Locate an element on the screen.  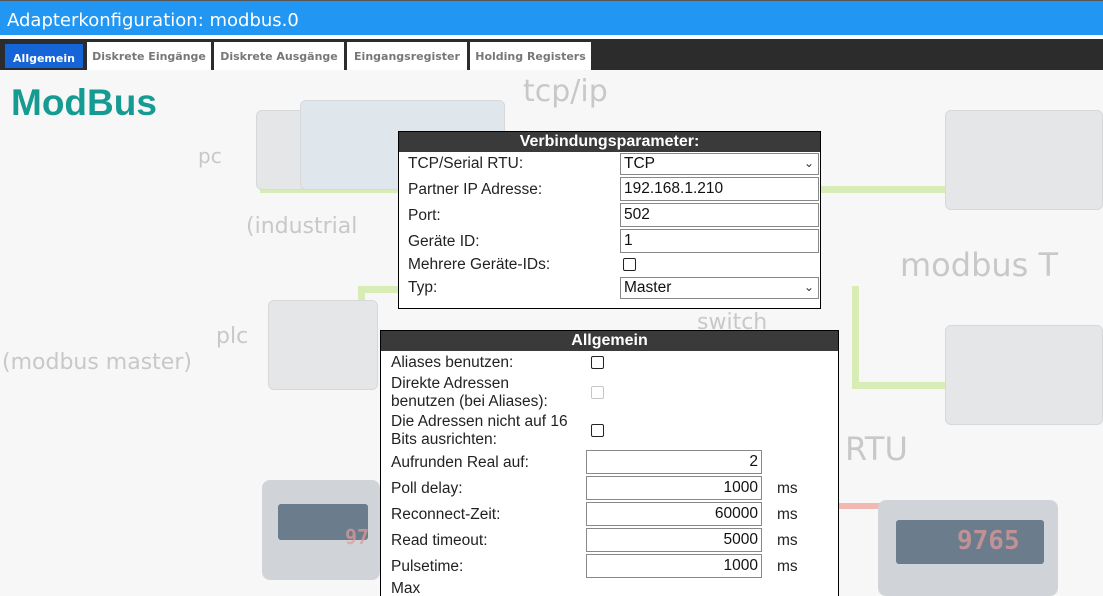
reconnect-label: Reconnect-Zeit: is located at coordinates (446, 514).